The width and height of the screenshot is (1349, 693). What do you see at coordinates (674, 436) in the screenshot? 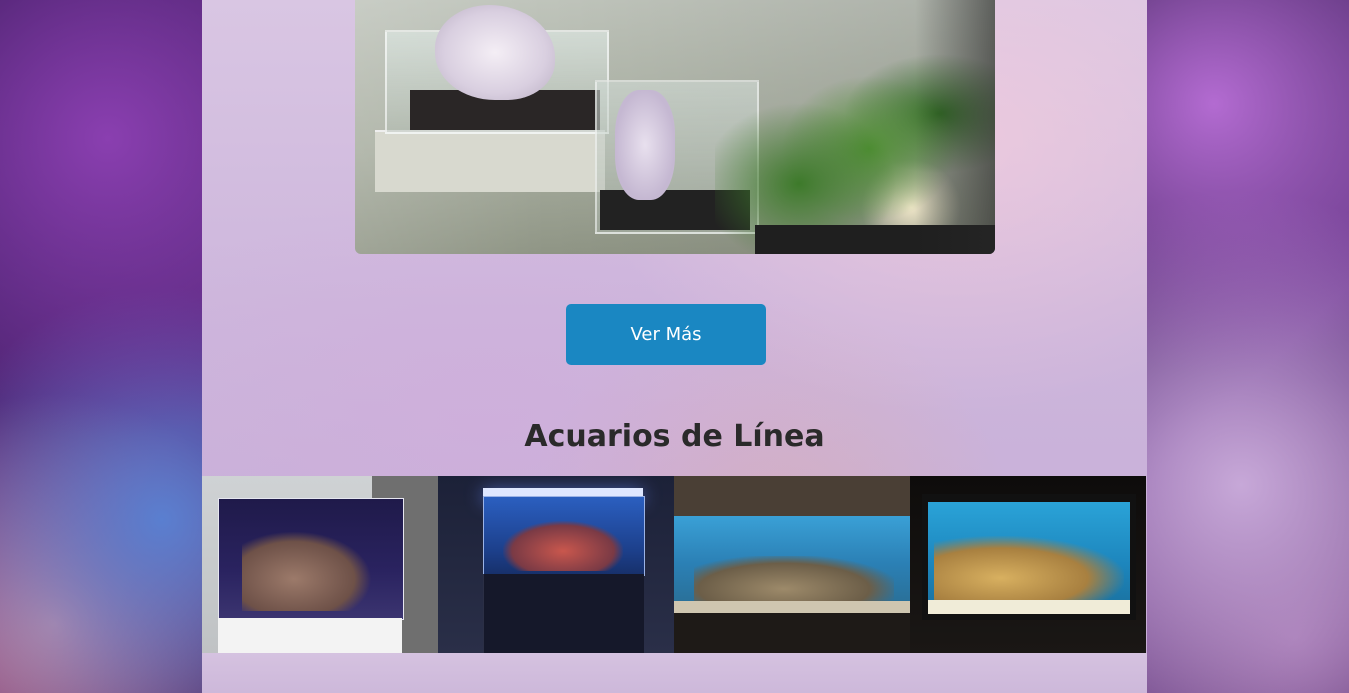
I see `section-title: Acuarios de Línea` at bounding box center [674, 436].